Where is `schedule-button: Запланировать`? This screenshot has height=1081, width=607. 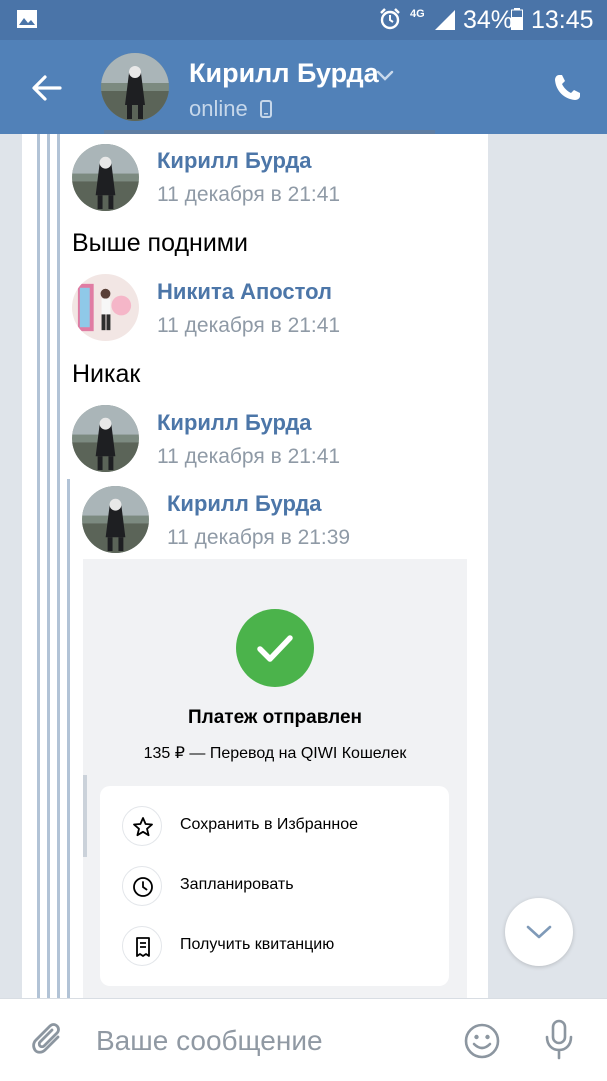 schedule-button: Запланировать is located at coordinates (274, 887).